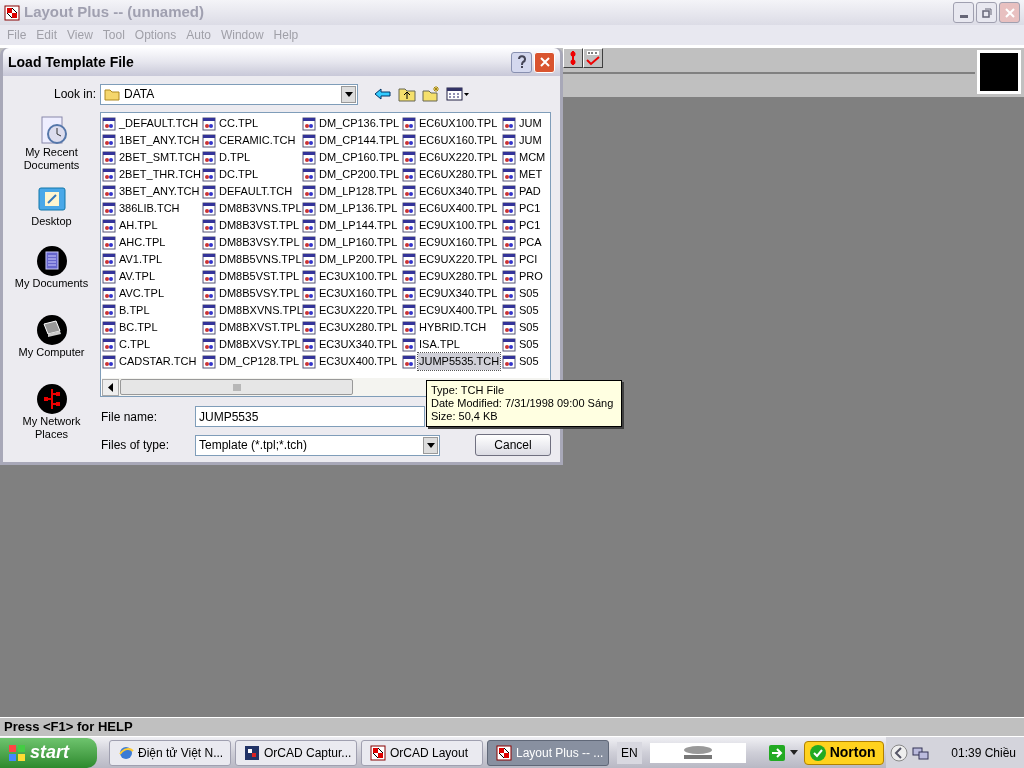 The height and width of the screenshot is (768, 1024). What do you see at coordinates (358, 361) in the screenshot?
I see `list-entry: EC3UX400.TPL` at bounding box center [358, 361].